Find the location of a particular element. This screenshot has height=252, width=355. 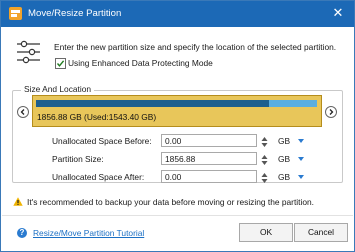

enhanced-mode-checkbox is located at coordinates (60, 63).